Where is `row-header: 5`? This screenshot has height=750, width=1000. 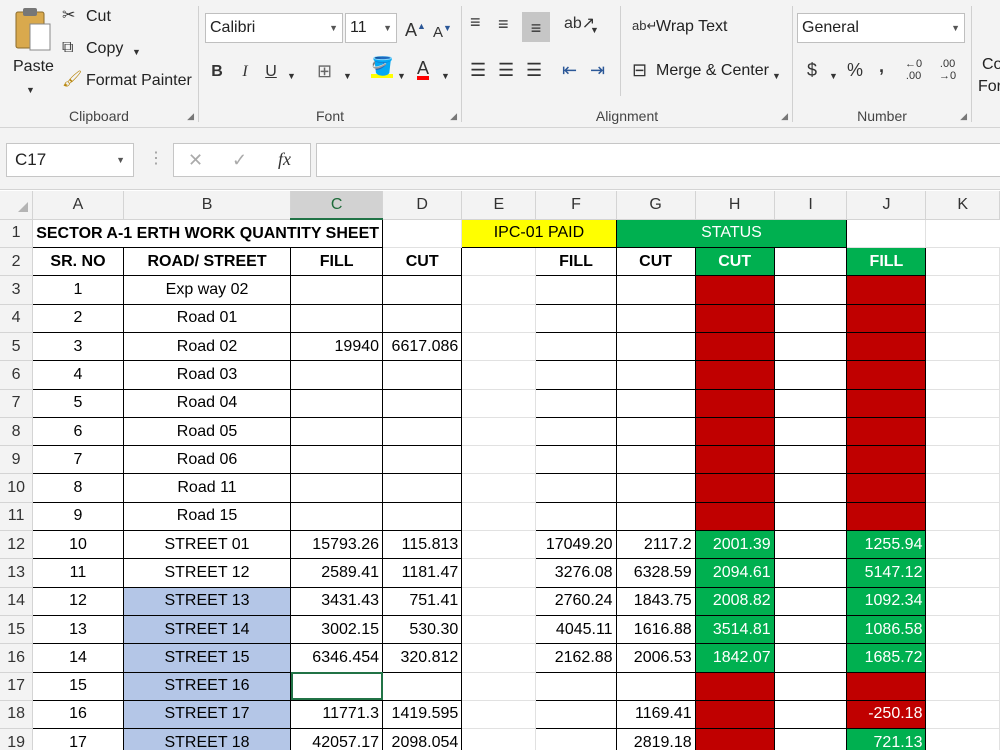
row-header: 5 is located at coordinates (17, 347).